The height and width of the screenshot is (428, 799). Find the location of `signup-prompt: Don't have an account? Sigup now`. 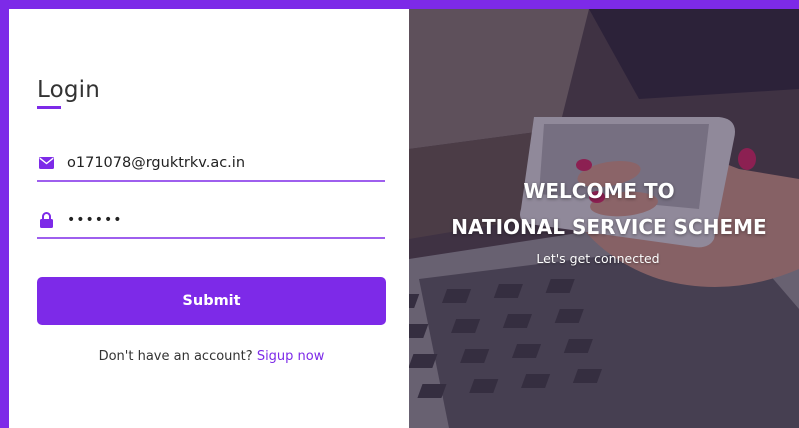

signup-prompt: Don't have an account? Sigup now is located at coordinates (211, 356).